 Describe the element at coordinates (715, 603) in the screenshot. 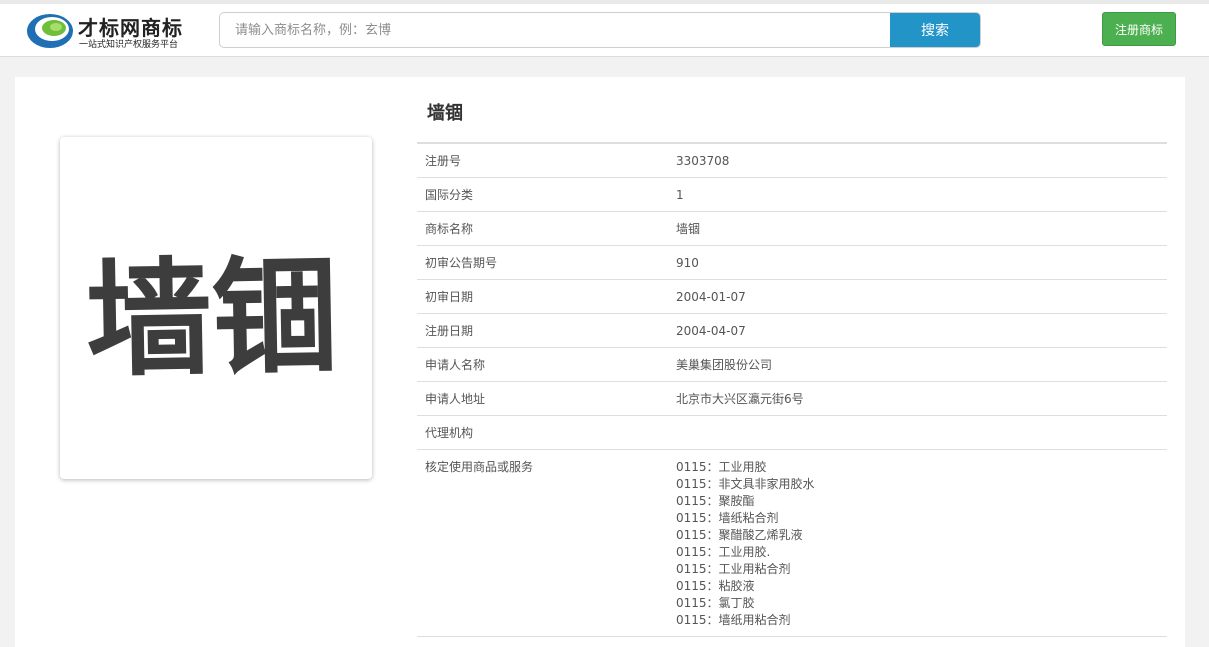

I see `service-item: 0115：氯丁胶` at that location.